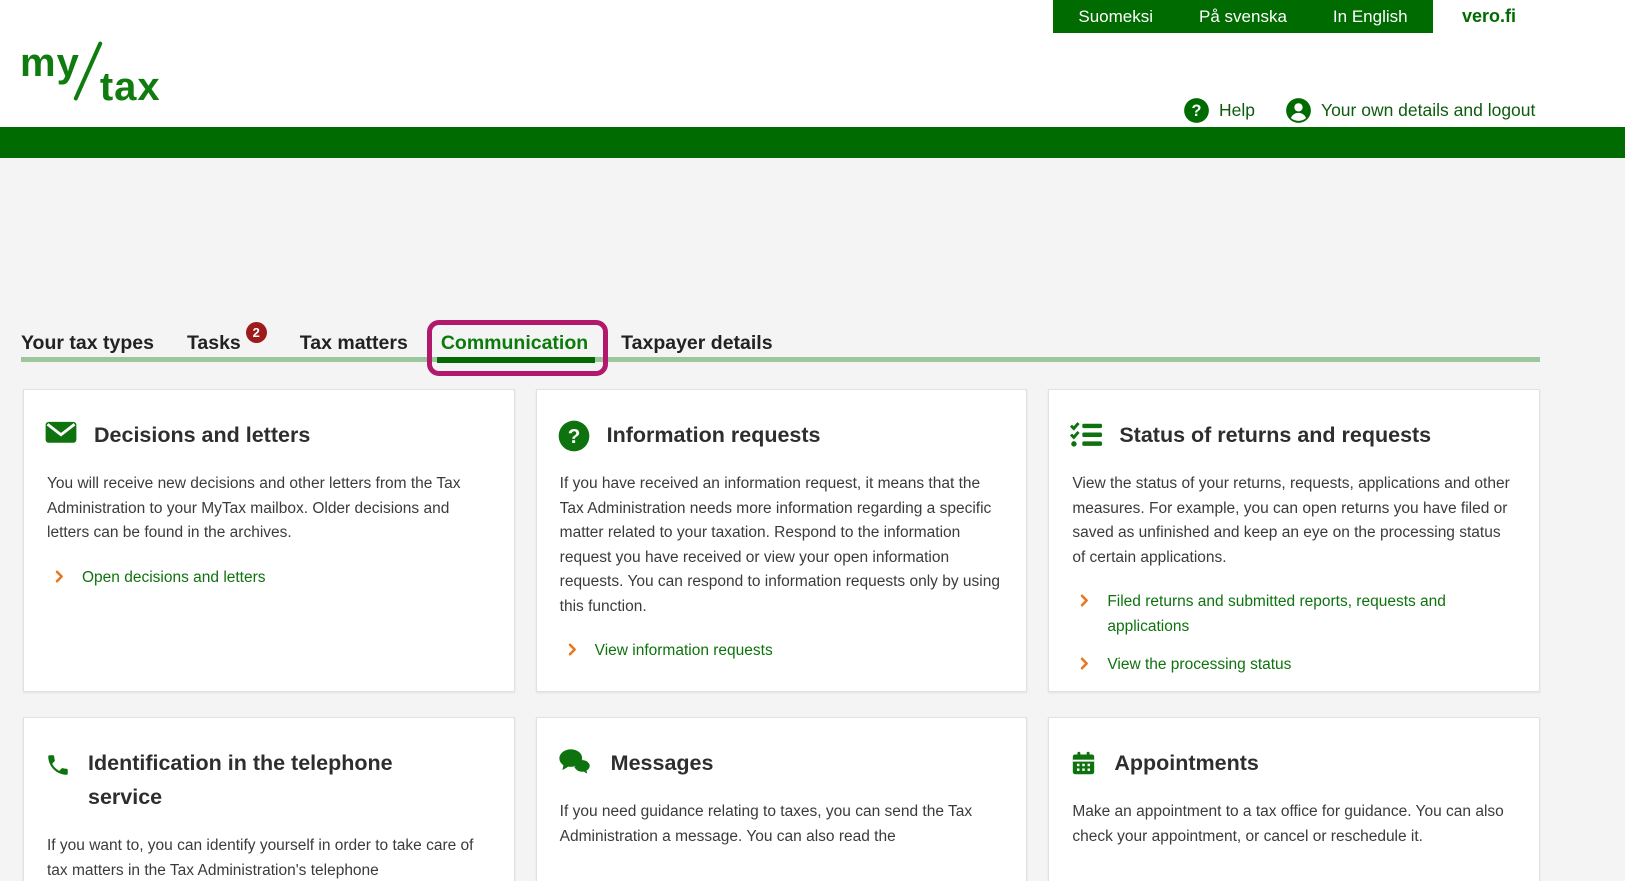  I want to click on link-label: Open decisions and letters, so click(174, 577).